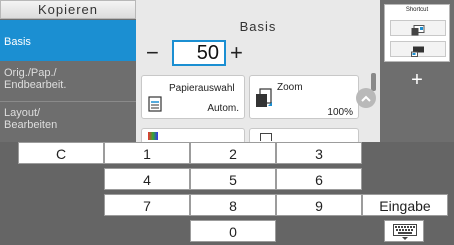 The image size is (454, 245). What do you see at coordinates (199, 53) in the screenshot?
I see `copies-input: 50` at bounding box center [199, 53].